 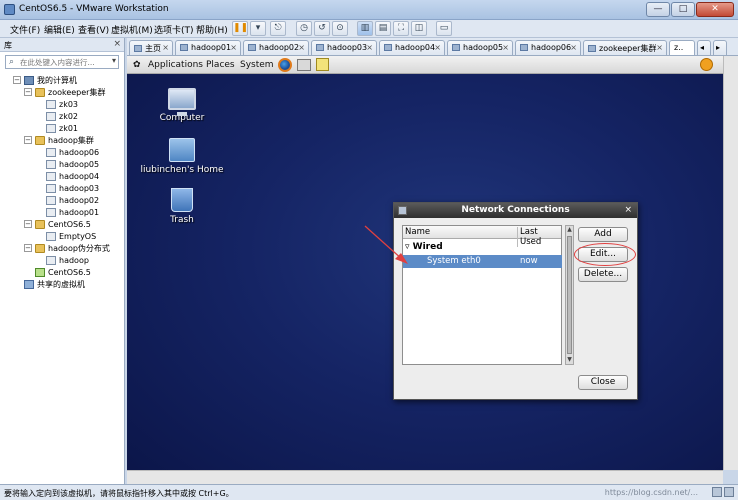 What do you see at coordinates (59, 140) in the screenshot?
I see `tree-node-hadoop-group: − hadoop集群` at bounding box center [59, 140].